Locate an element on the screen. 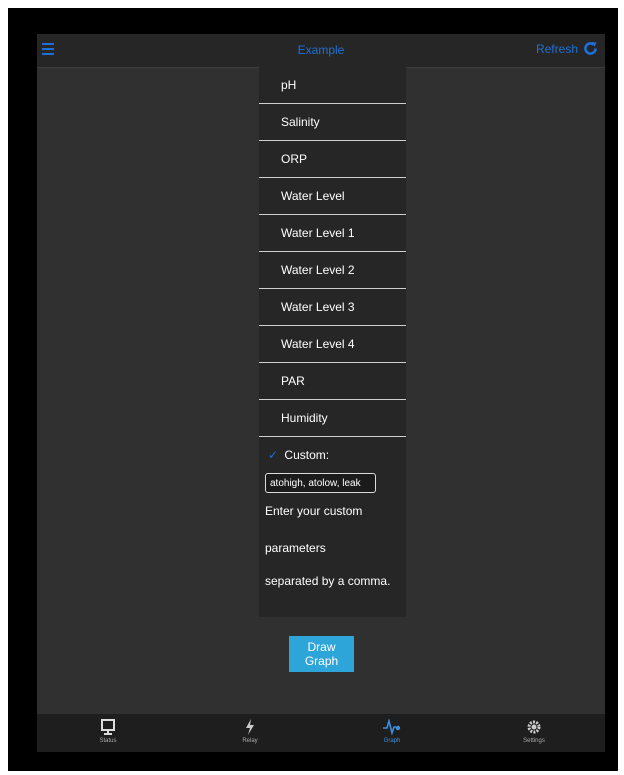 This screenshot has width=624, height=775. list-item-par: PAR is located at coordinates (332, 381).